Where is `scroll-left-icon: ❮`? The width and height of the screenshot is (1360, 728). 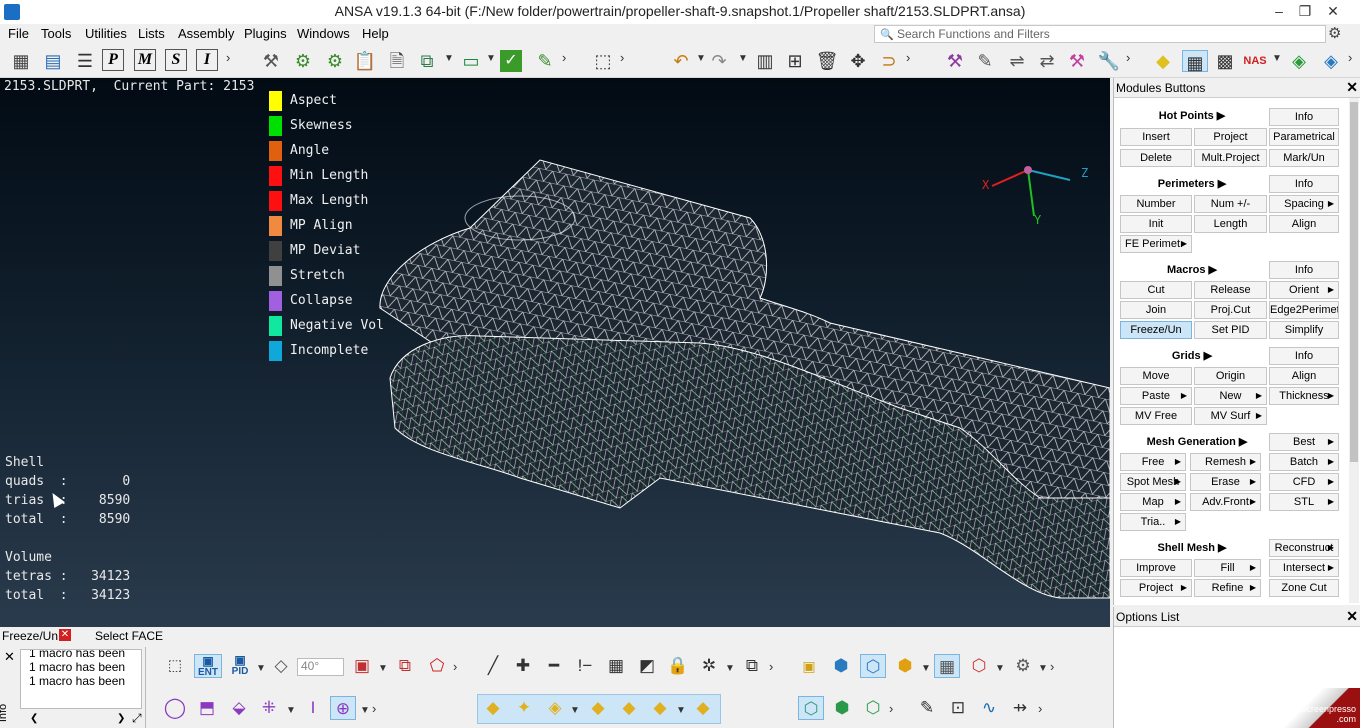
scroll-left-icon: ❮ is located at coordinates (34, 718).